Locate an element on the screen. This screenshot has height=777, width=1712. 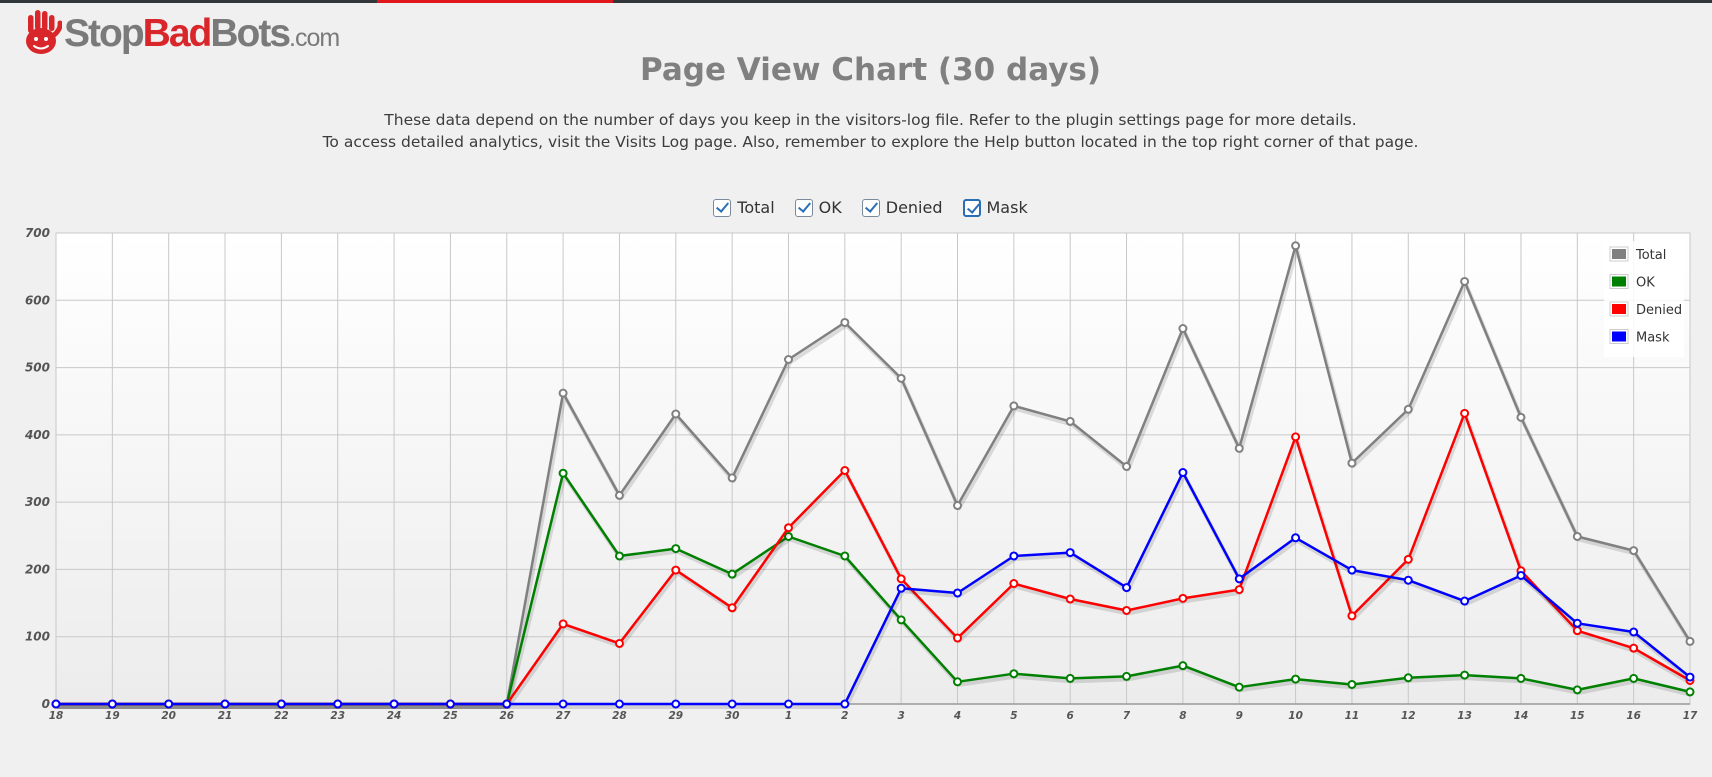
x-tick-label: 2 is located at coordinates (844, 716).